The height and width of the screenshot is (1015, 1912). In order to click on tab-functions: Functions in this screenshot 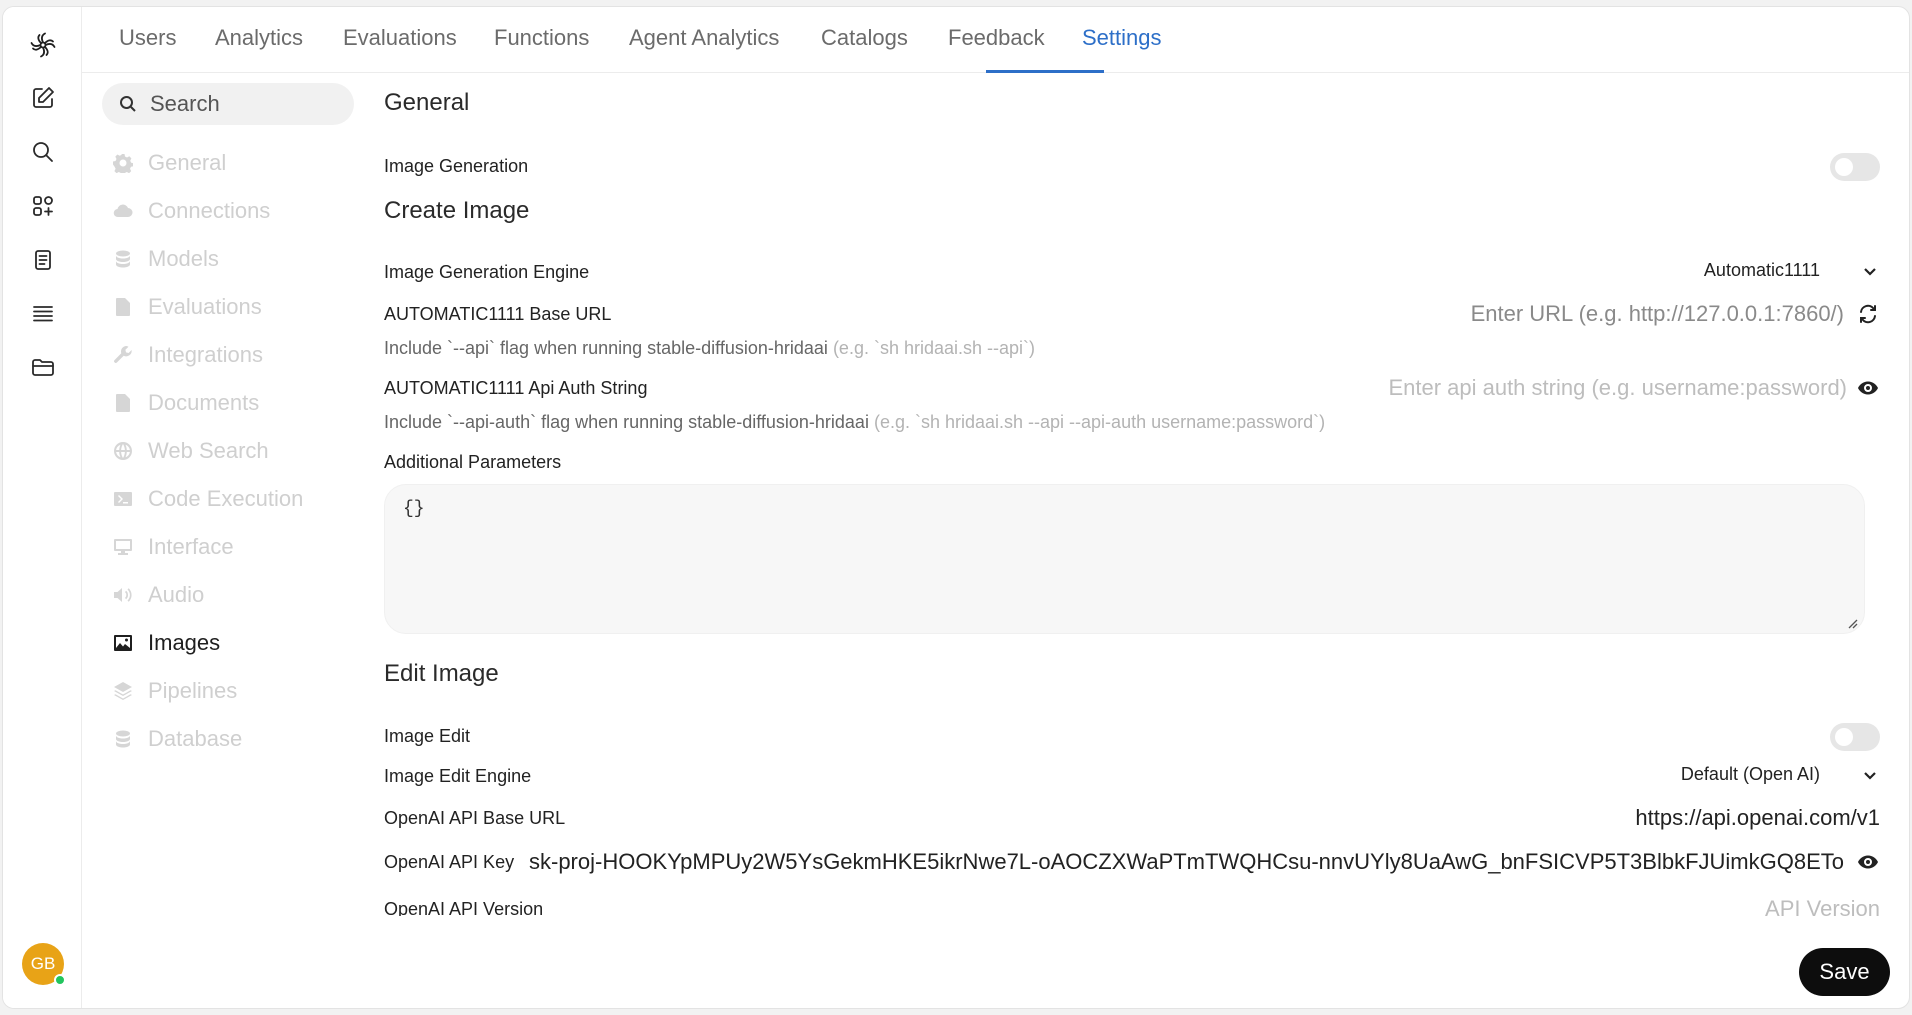, I will do `click(541, 38)`.